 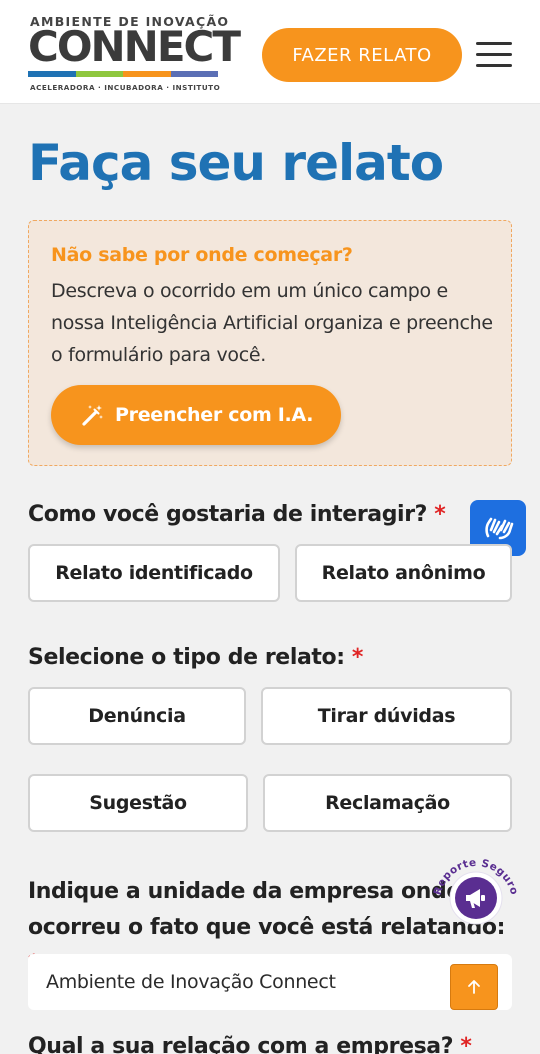 I want to click on logo-wordmark: CONNECT, so click(x=134, y=46).